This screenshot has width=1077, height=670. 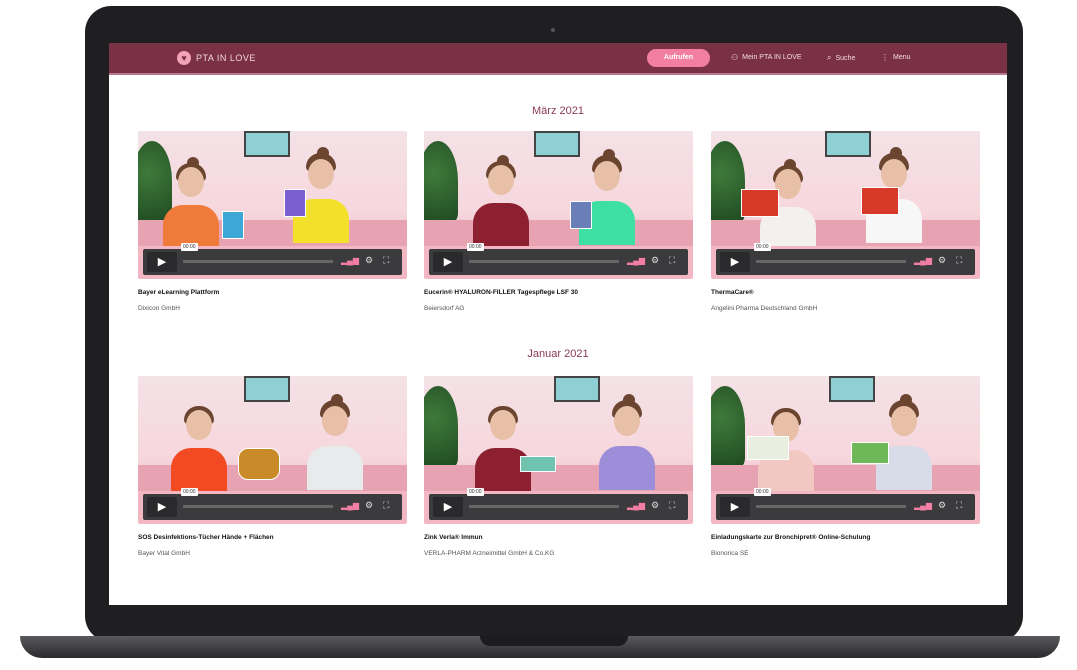 I want to click on search-icon: ⌕, so click(x=829, y=57).